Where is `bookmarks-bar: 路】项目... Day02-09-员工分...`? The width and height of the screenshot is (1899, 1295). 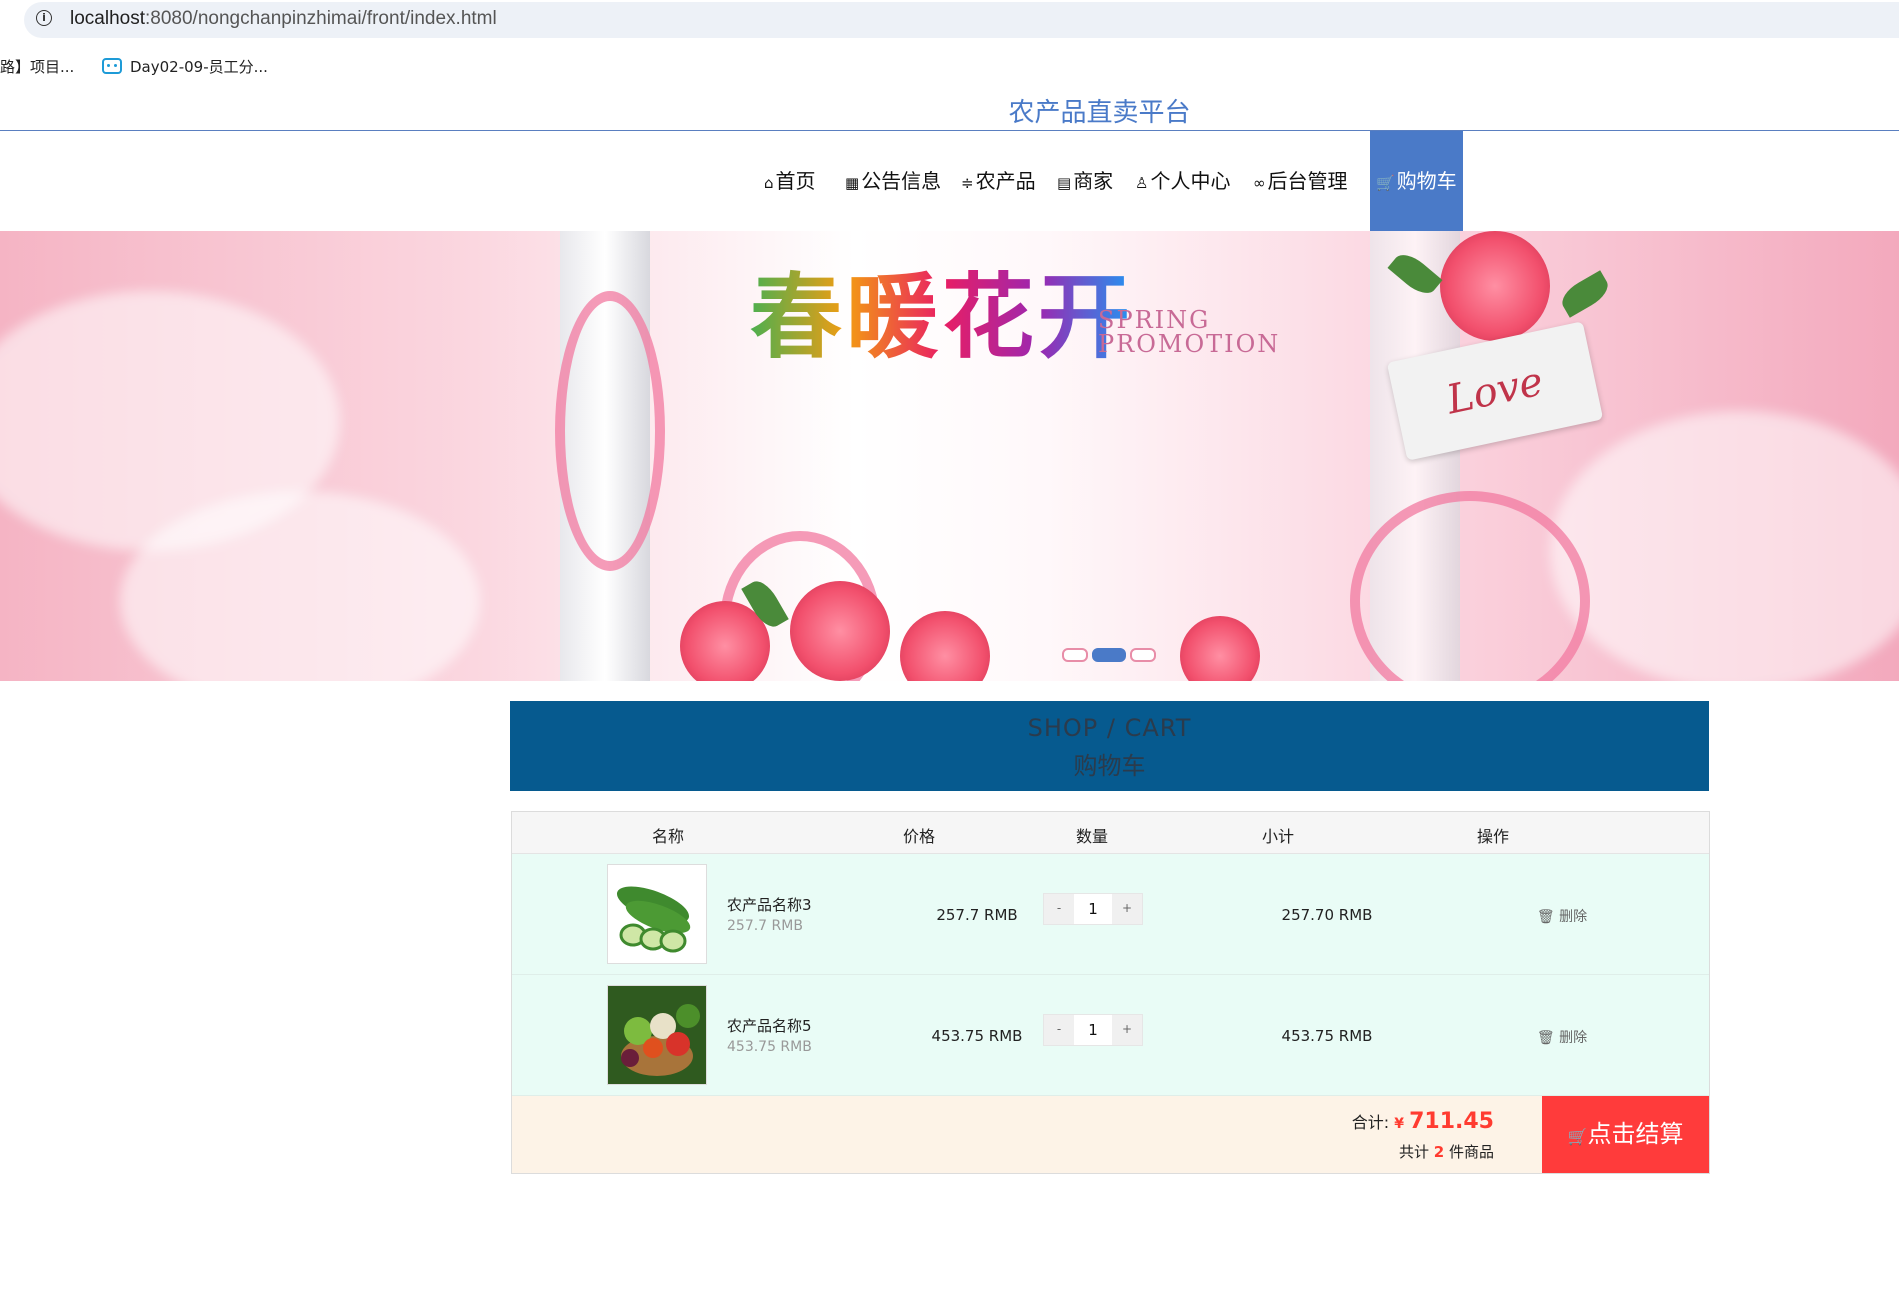 bookmarks-bar: 路】项目... Day02-09-员工分... is located at coordinates (949, 66).